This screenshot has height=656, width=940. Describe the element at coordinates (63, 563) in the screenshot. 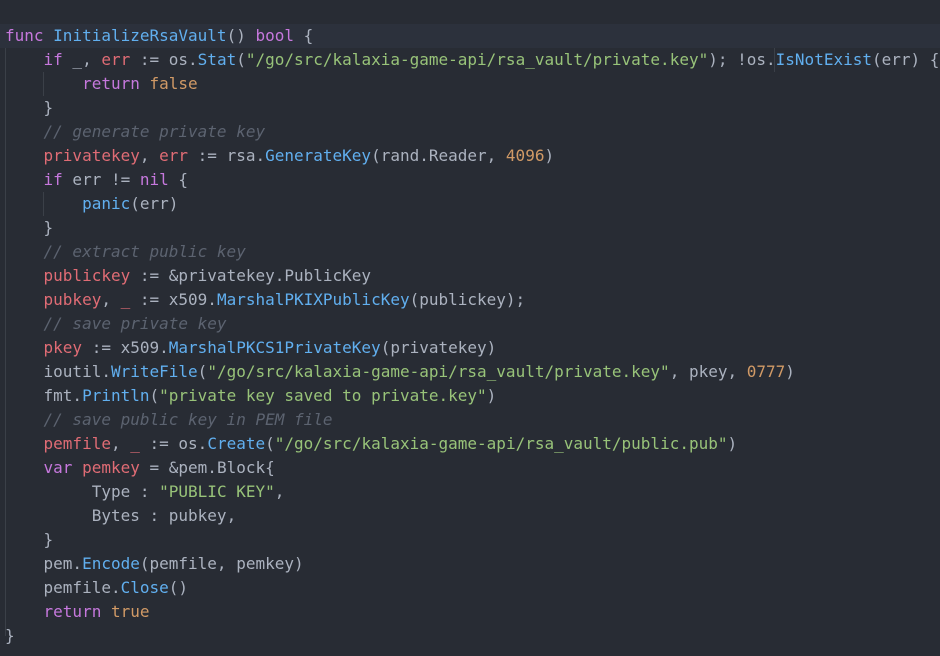

I see `code-token: pem.` at that location.